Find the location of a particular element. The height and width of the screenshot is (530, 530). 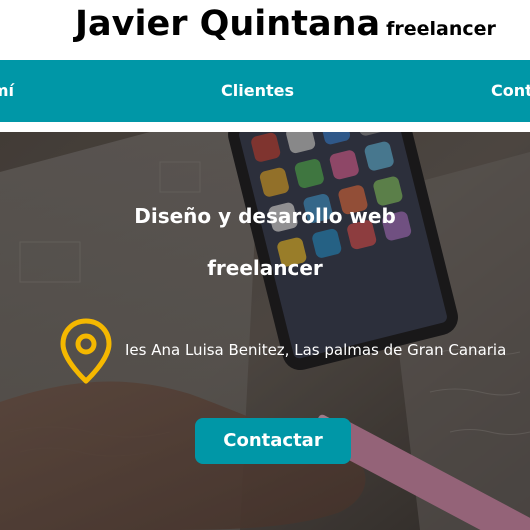

map-pin-icon is located at coordinates (86, 351).